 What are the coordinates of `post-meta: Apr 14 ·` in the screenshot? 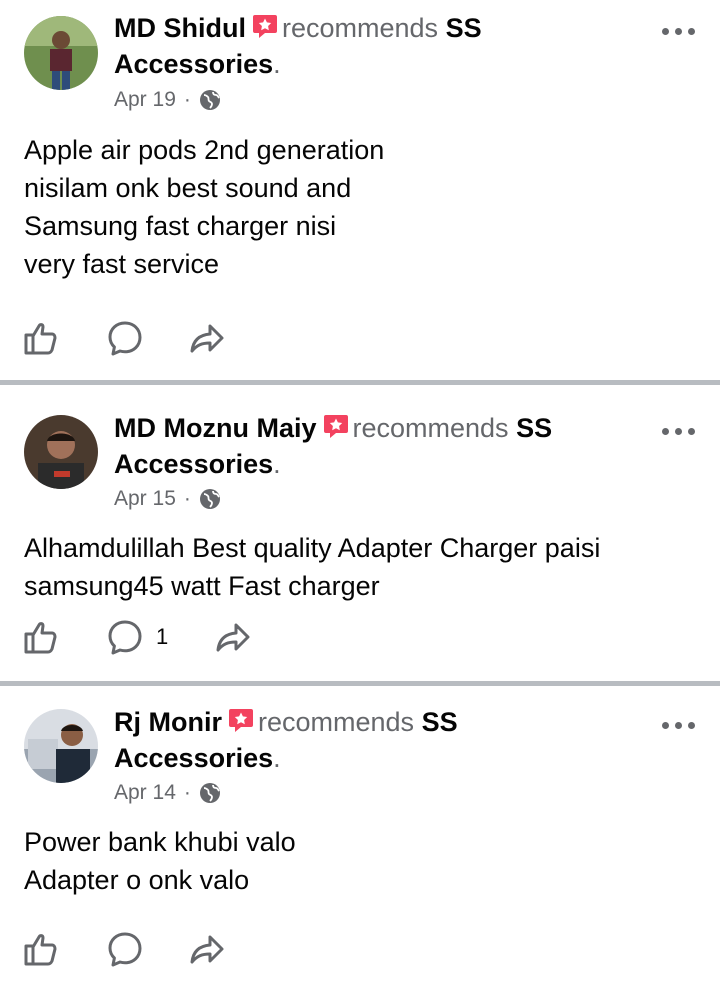 It's located at (167, 793).